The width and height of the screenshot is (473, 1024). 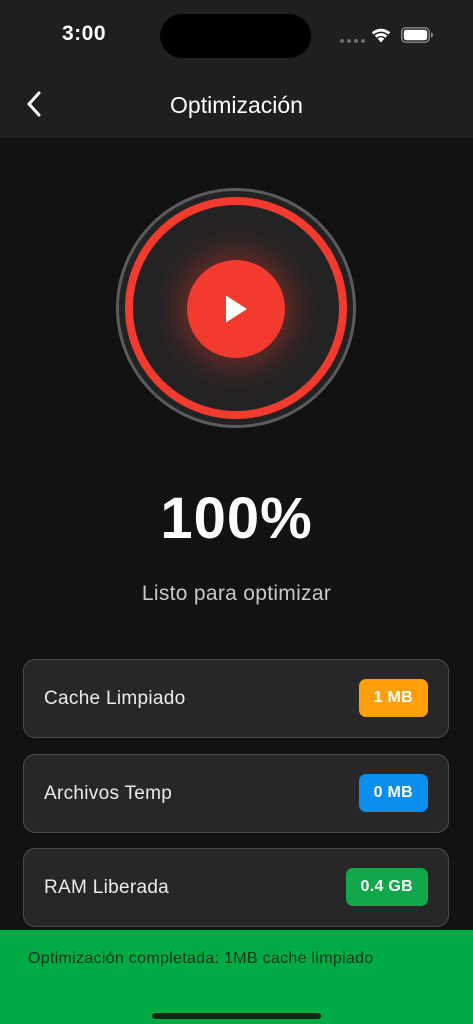 I want to click on stat-label: RAM Liberada, so click(x=107, y=887).